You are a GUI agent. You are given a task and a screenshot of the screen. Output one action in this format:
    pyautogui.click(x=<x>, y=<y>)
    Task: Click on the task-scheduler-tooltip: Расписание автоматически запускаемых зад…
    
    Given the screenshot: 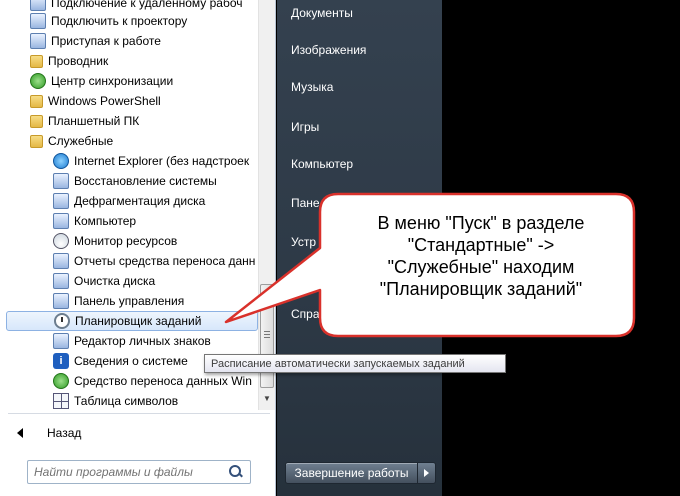 What is the action you would take?
    pyautogui.click(x=355, y=363)
    